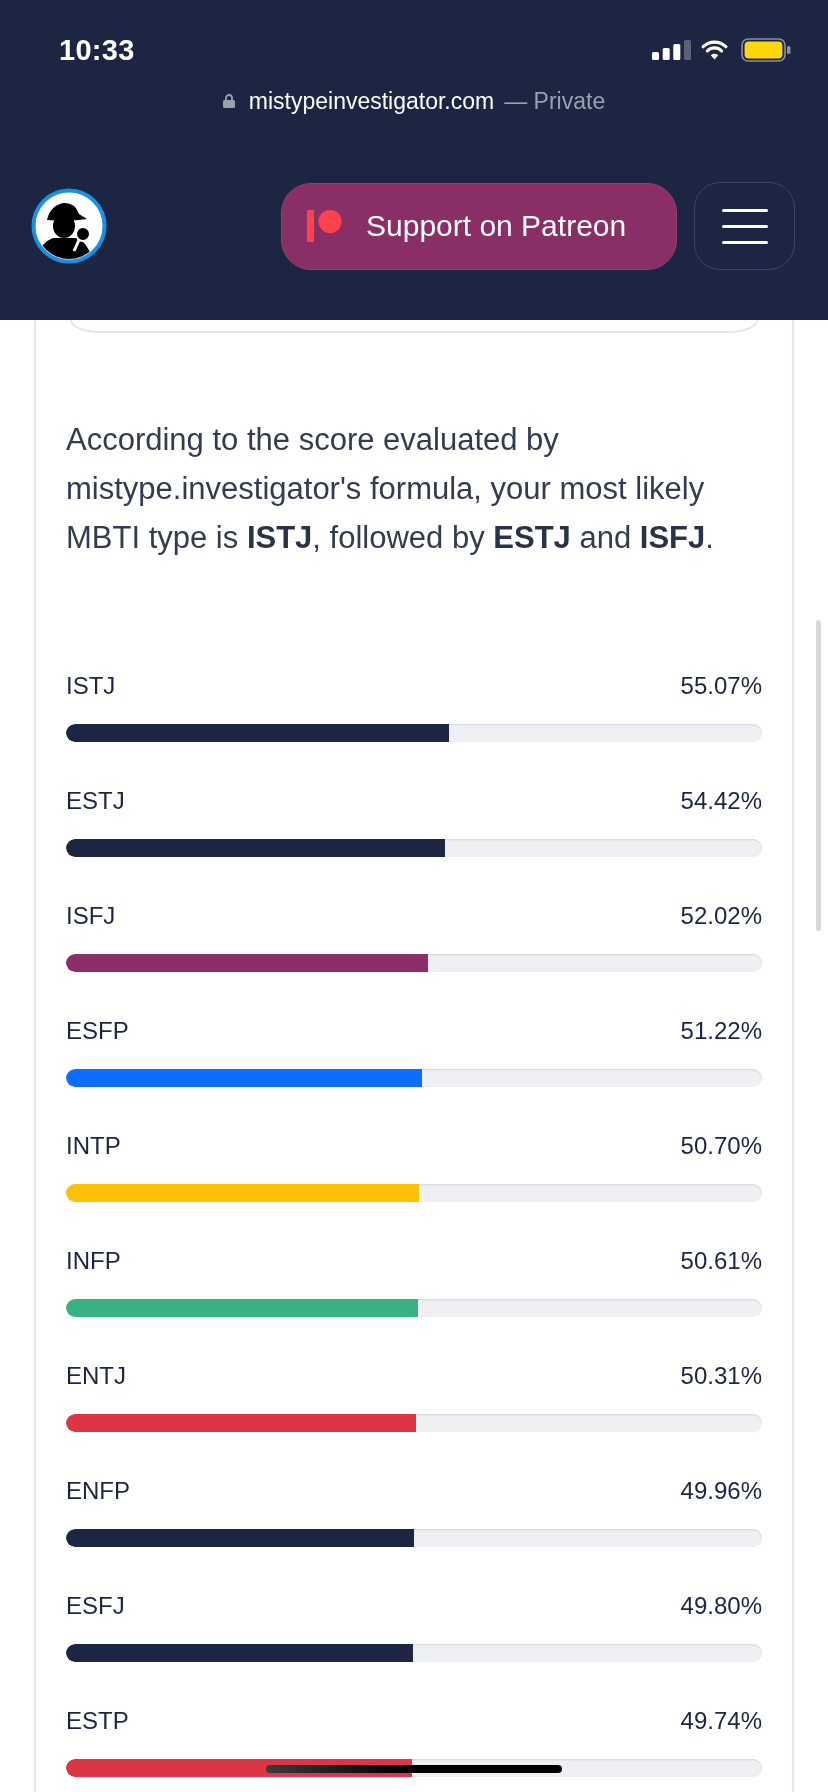  I want to click on type-label: ENTJ, so click(96, 1376).